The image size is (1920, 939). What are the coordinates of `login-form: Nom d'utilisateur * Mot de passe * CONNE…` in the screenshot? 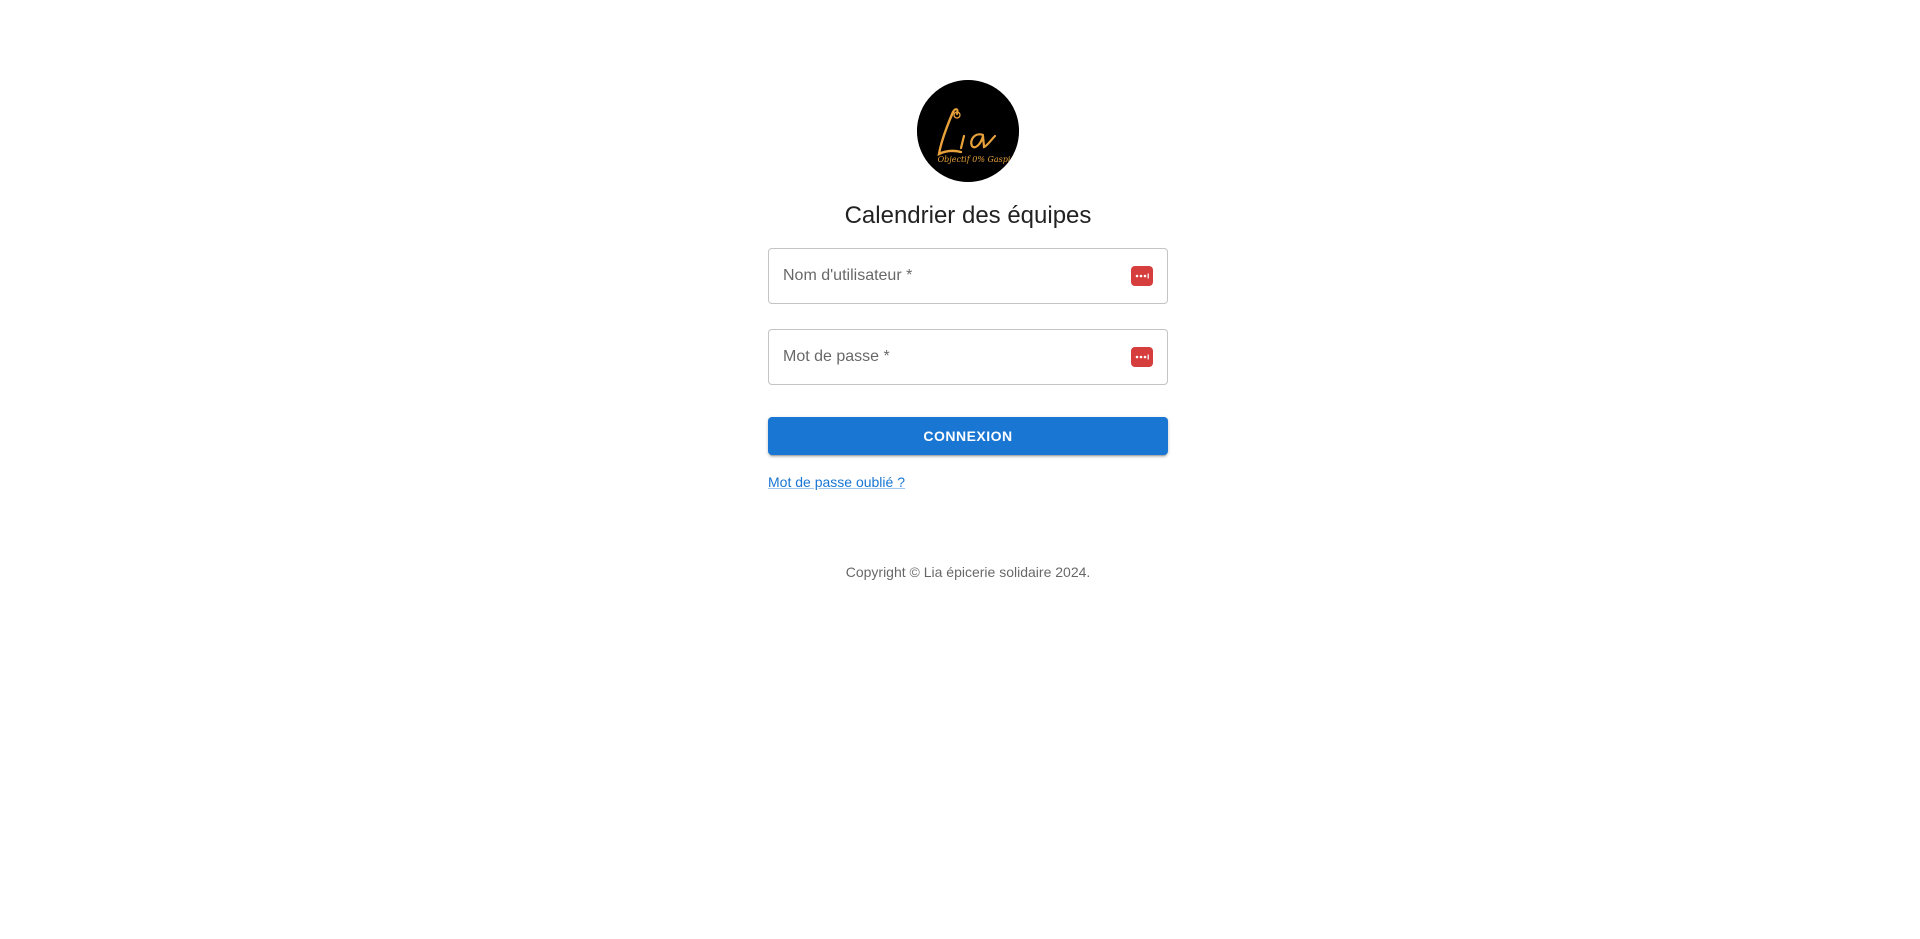 It's located at (968, 370).